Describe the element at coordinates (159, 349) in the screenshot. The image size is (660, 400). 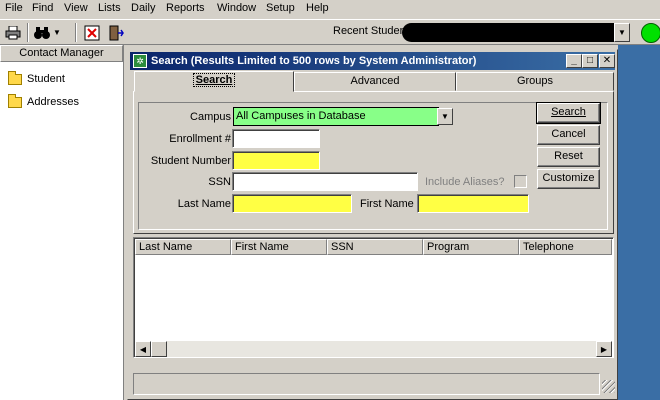
I see `scrollbar-thumb` at that location.